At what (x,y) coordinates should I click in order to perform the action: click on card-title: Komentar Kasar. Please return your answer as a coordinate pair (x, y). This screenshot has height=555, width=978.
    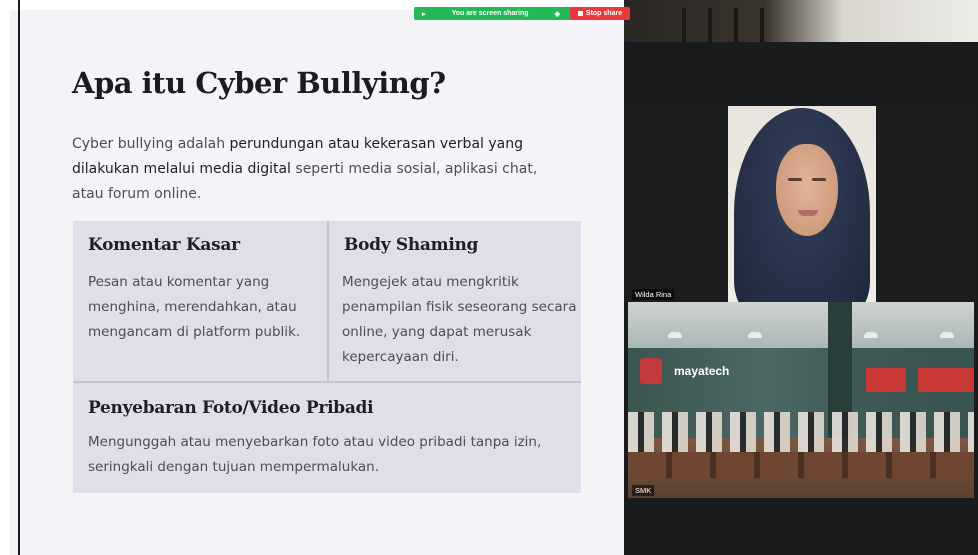
    Looking at the image, I should click on (164, 245).